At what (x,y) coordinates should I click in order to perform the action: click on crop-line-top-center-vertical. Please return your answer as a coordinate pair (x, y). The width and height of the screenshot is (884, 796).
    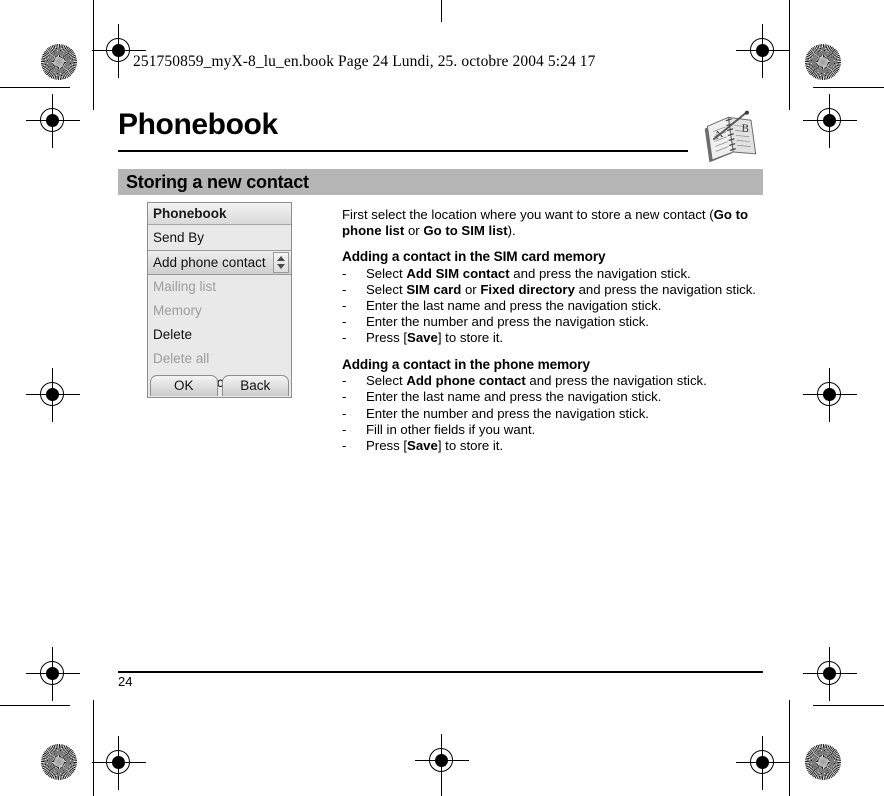
    Looking at the image, I should click on (442, 11).